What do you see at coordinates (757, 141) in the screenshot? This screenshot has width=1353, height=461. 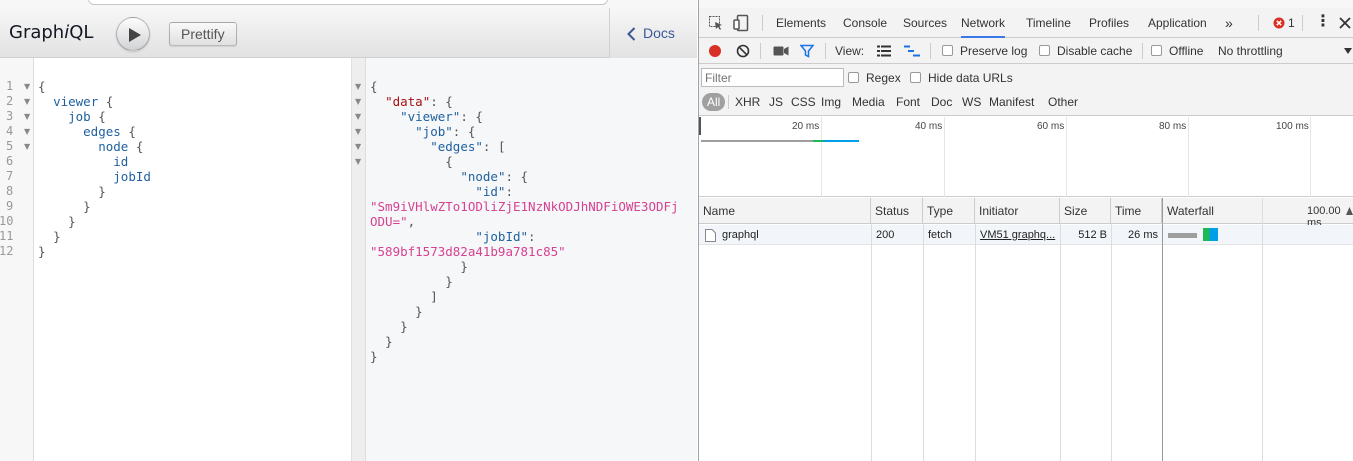 I see `overview-waiting-bar` at bounding box center [757, 141].